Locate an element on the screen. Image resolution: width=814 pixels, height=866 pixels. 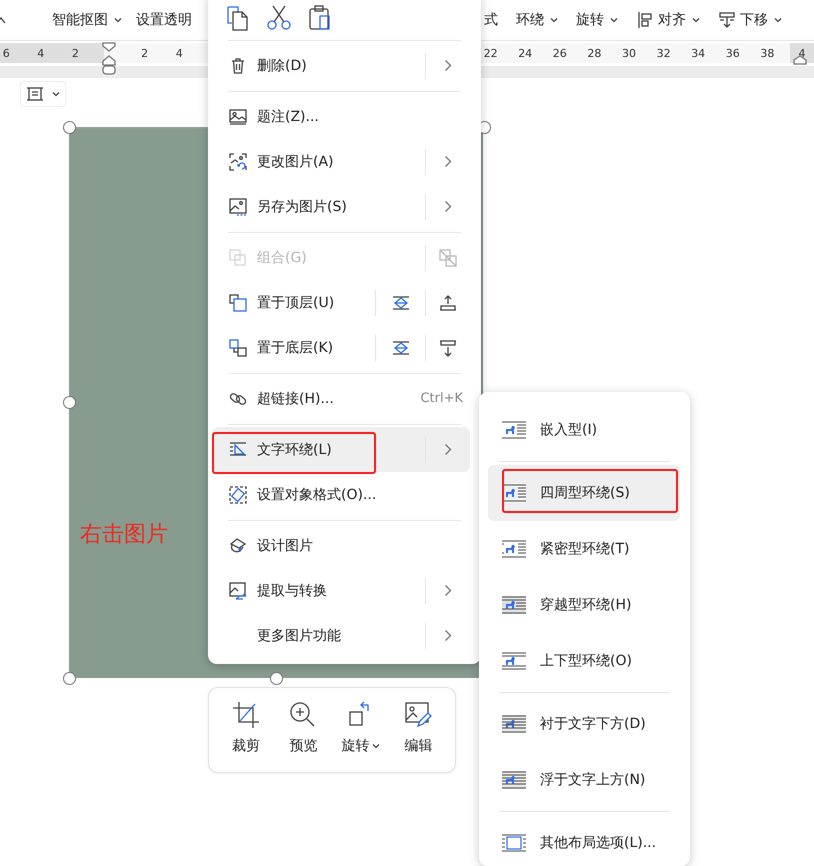
ruler-number: 34 is located at coordinates (698, 53).